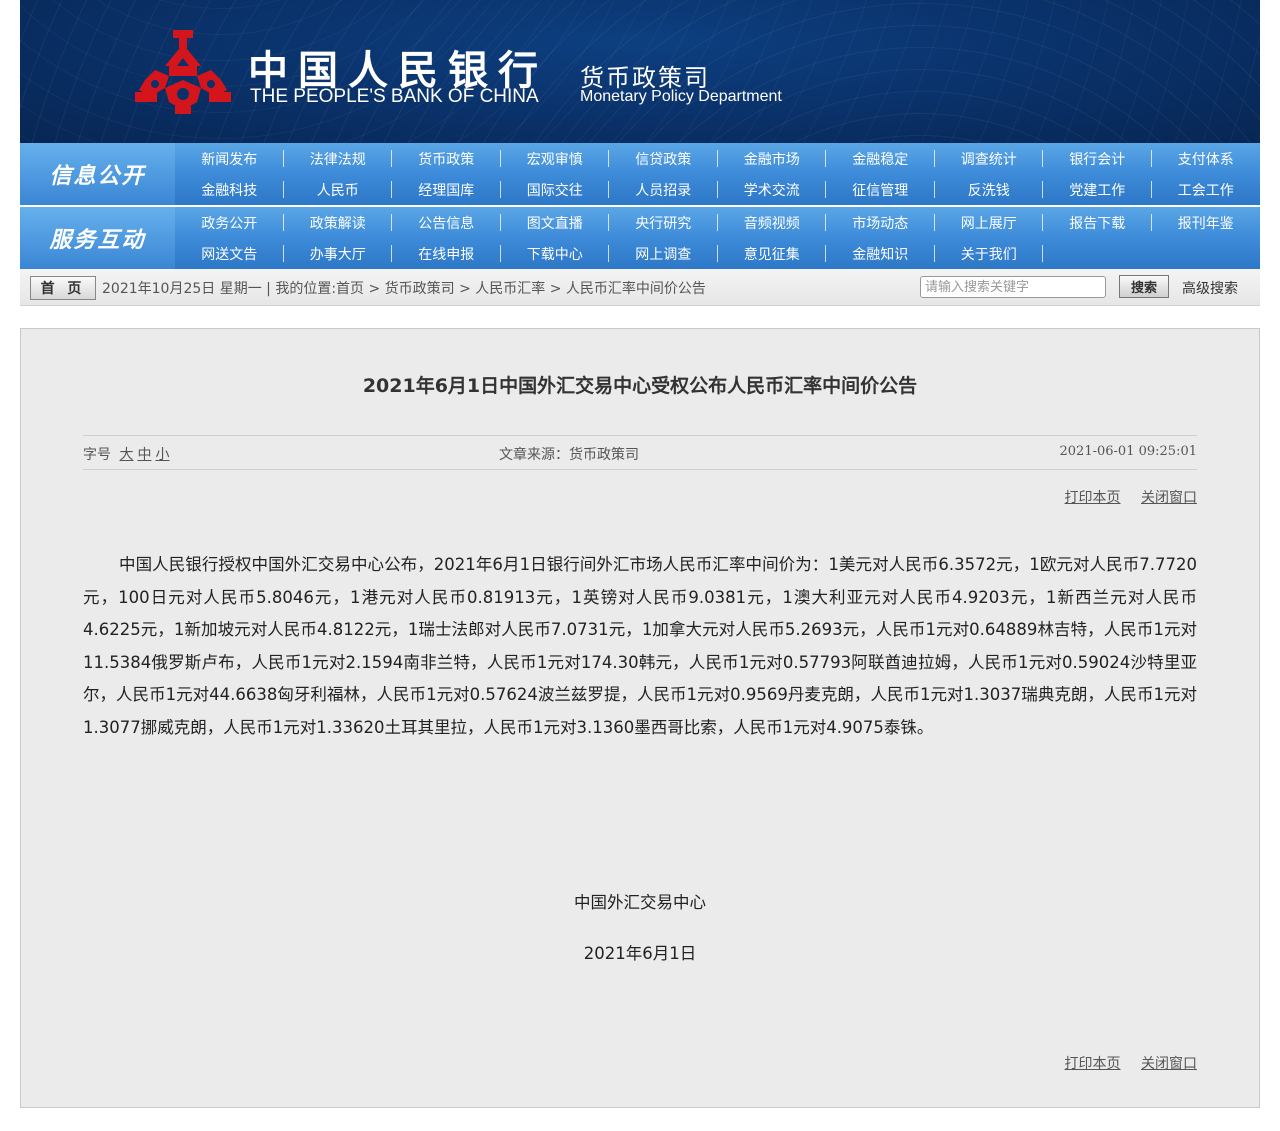  I want to click on article-tools-bottom: 打印本页 关闭窗口, so click(1123, 1063).